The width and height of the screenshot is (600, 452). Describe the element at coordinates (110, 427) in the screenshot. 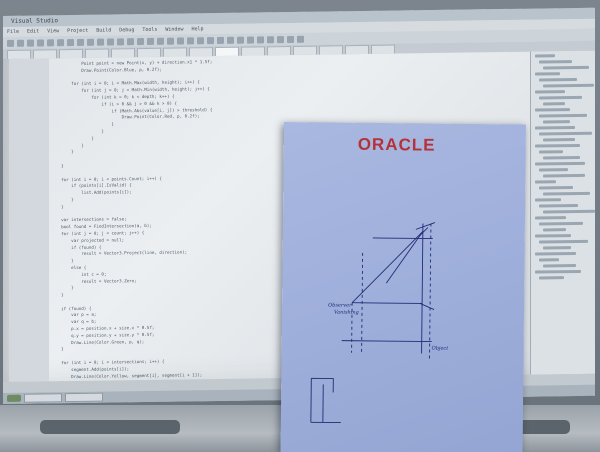

I see `laptop-hinge` at that location.